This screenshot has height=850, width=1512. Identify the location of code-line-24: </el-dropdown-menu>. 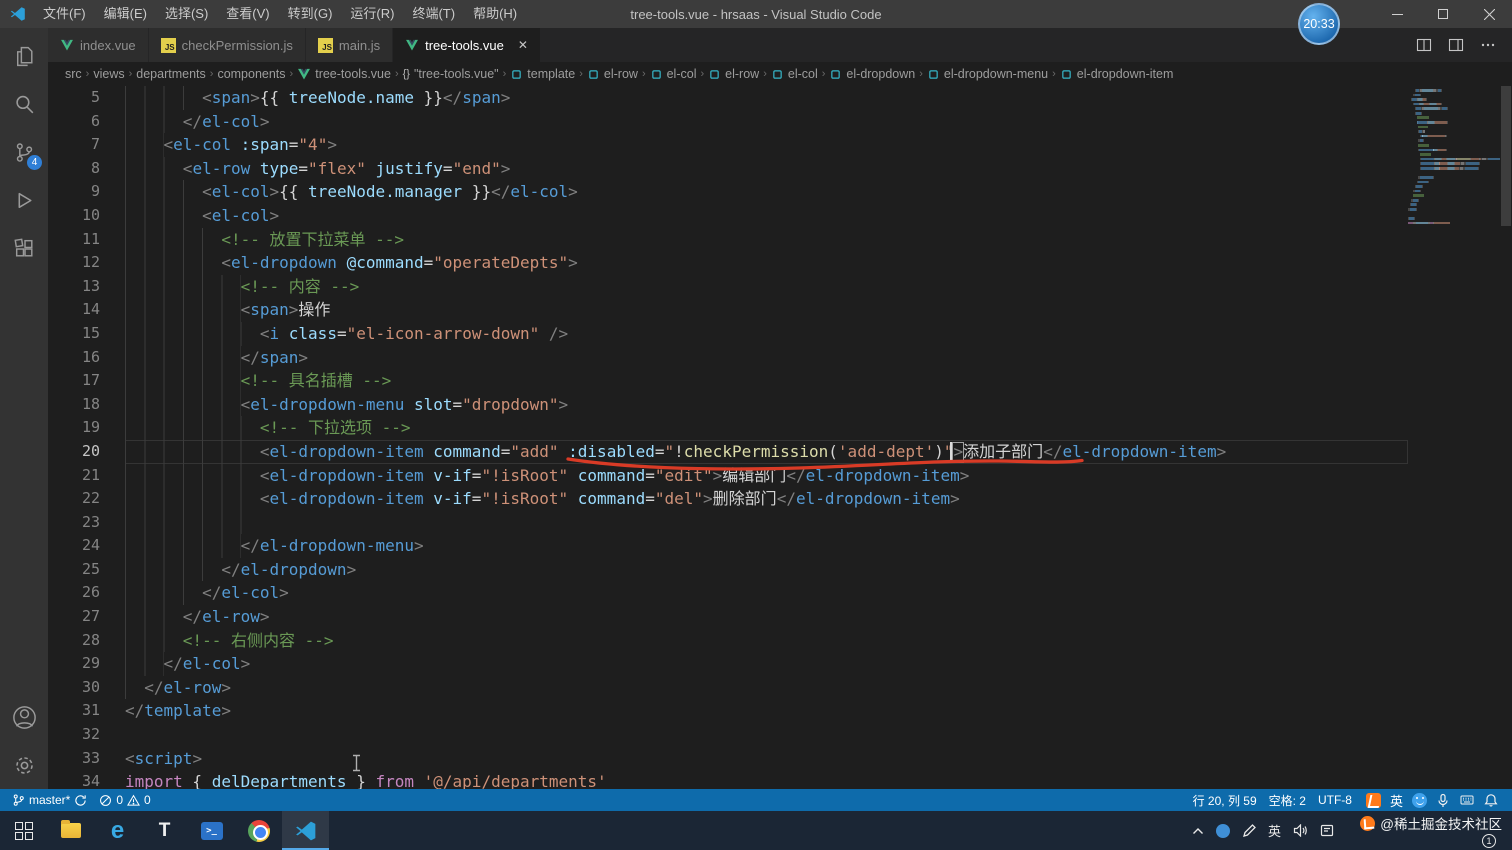
(766, 546).